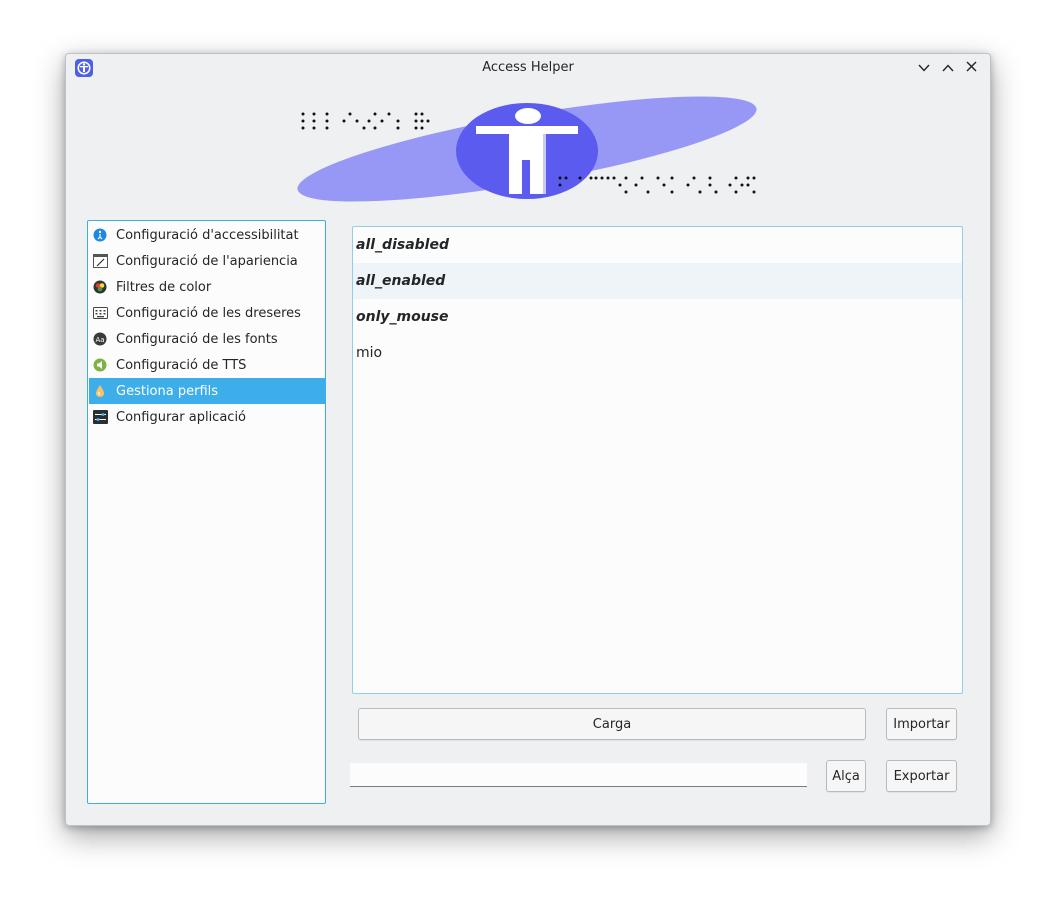 This screenshot has width=1054, height=901. What do you see at coordinates (100, 287) in the screenshot?
I see `color-filter-icon` at bounding box center [100, 287].